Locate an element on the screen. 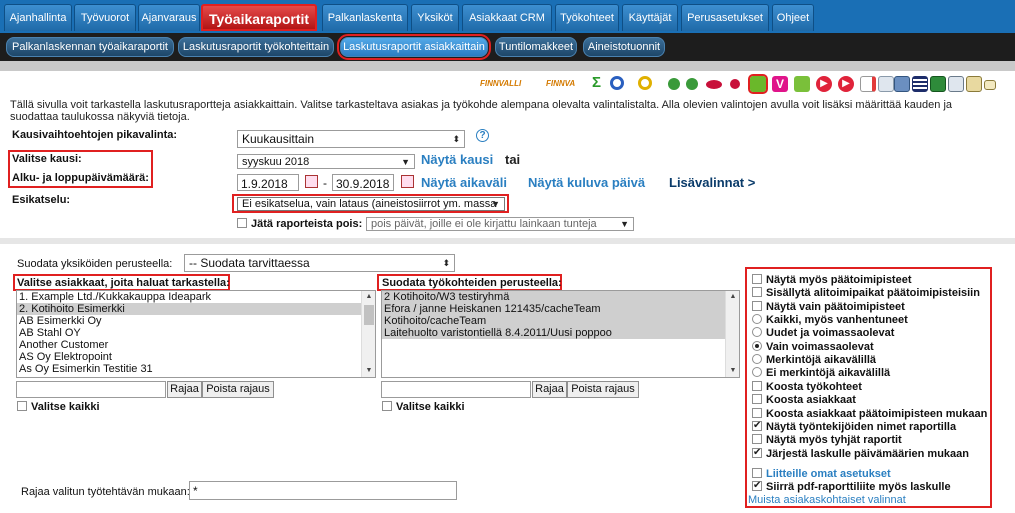 This screenshot has width=1015, height=513. green-dot-icon is located at coordinates (674, 84).